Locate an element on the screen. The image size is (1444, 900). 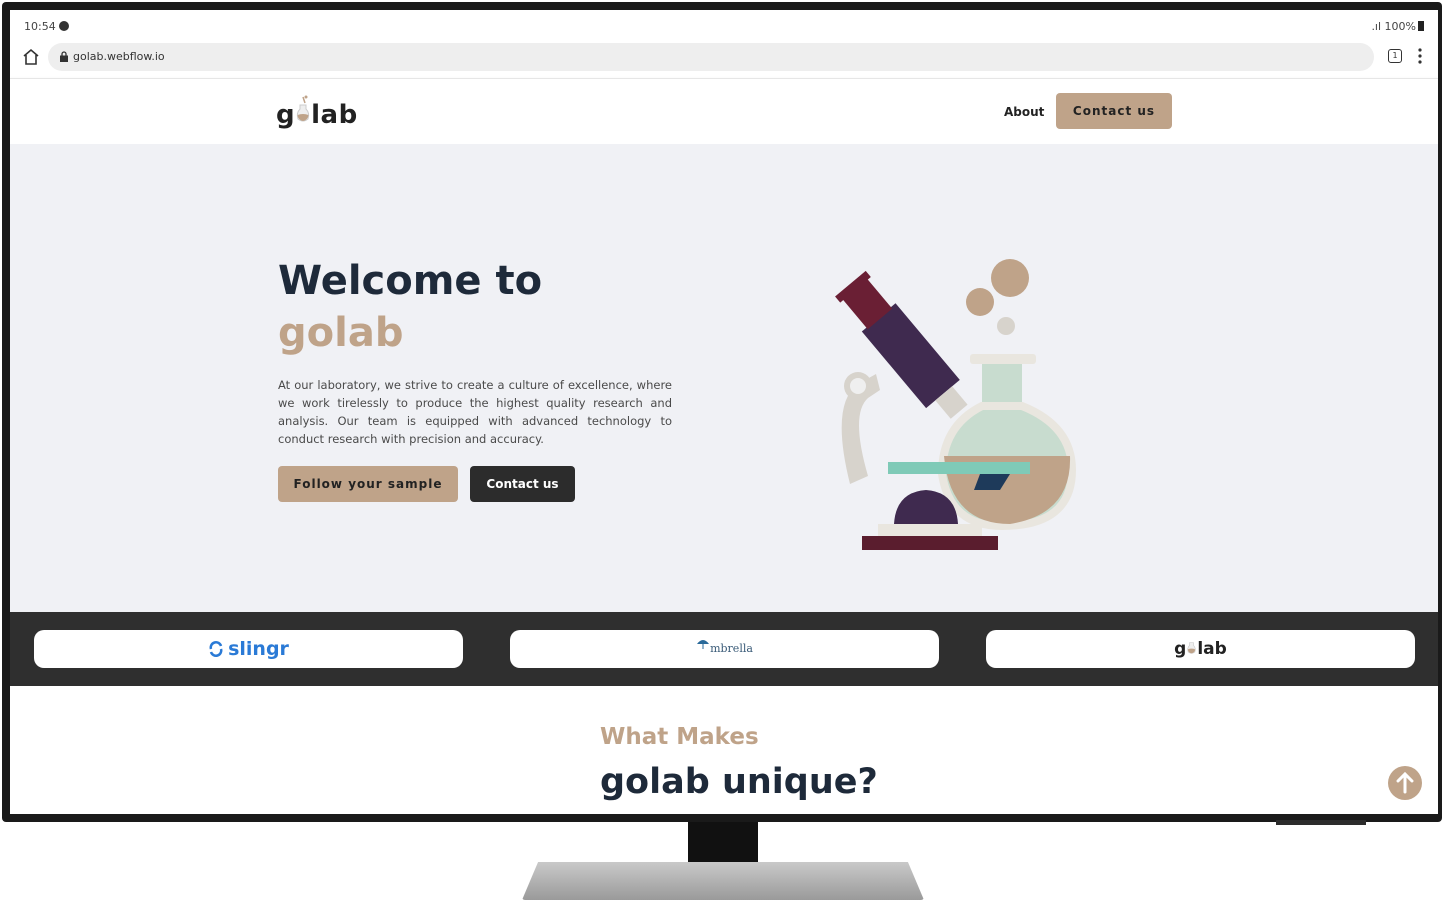
unique-subtitle: What Makes is located at coordinates (679, 737).